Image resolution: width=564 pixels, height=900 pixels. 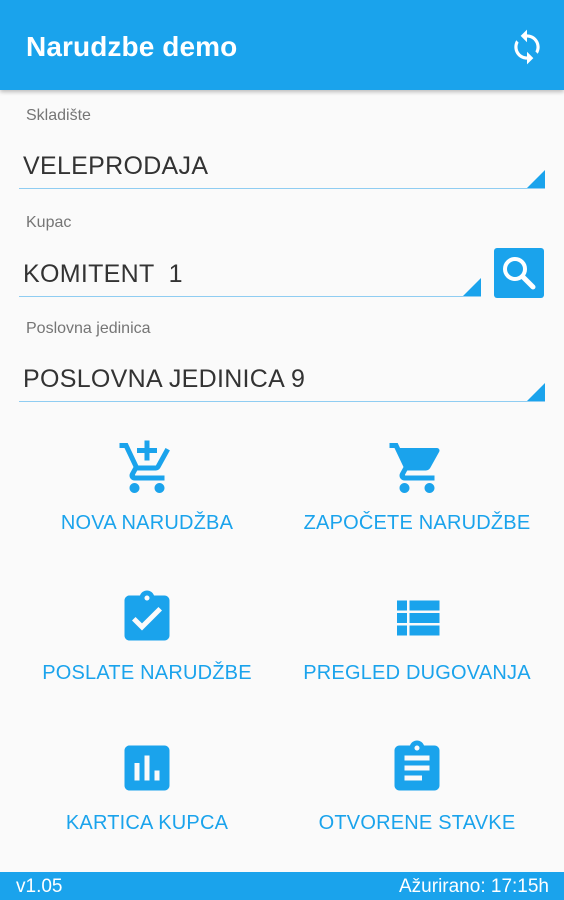 What do you see at coordinates (147, 523) in the screenshot?
I see `new-order-label: NOVA NARUDŽBA` at bounding box center [147, 523].